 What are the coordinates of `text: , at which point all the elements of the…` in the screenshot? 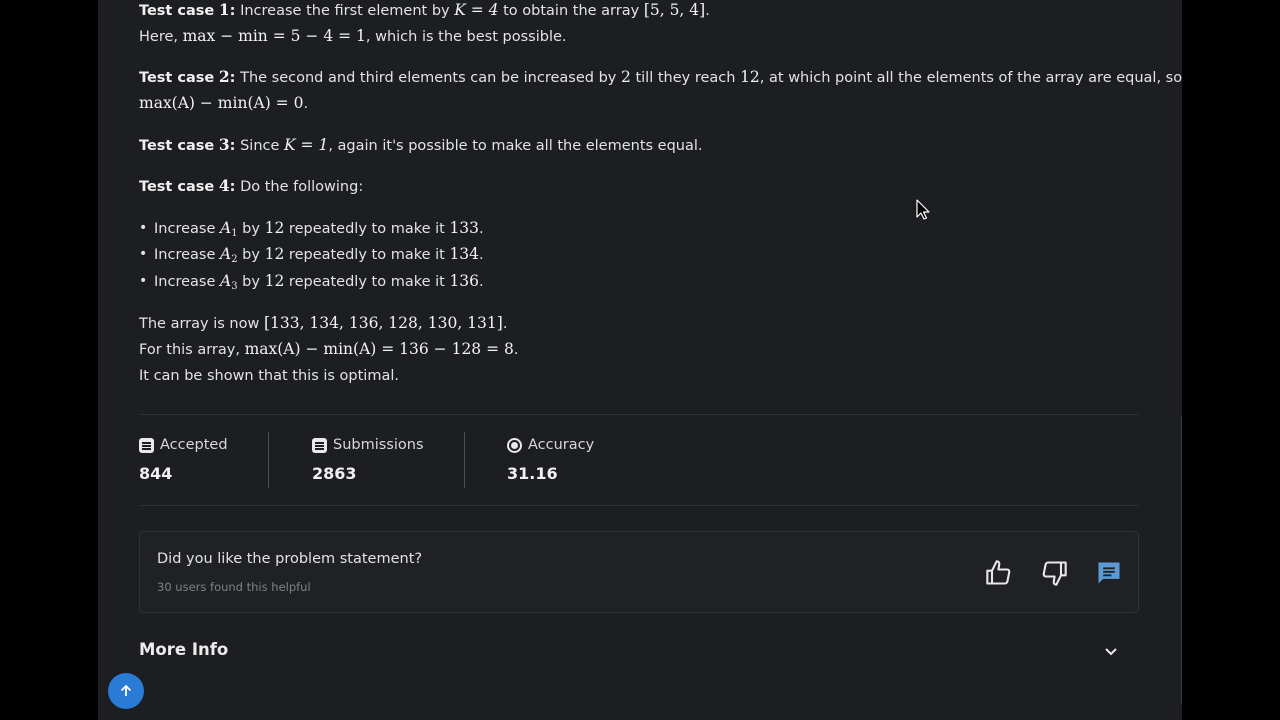 It's located at (971, 78).